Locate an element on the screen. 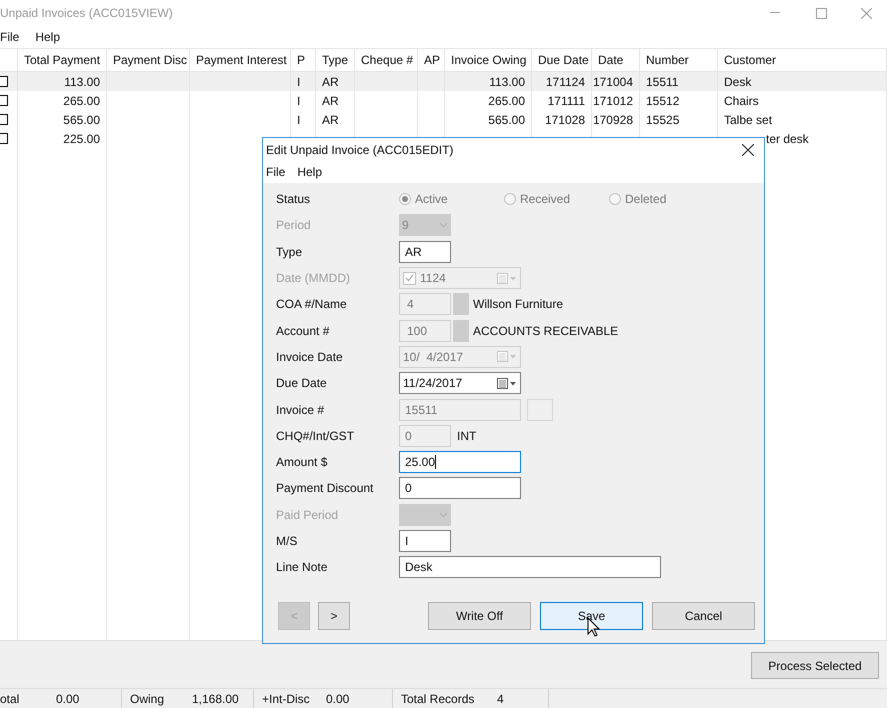 The width and height of the screenshot is (887, 708). dialog-title: Edit Unpaid Invoice (ACC015EDIT) is located at coordinates (360, 150).